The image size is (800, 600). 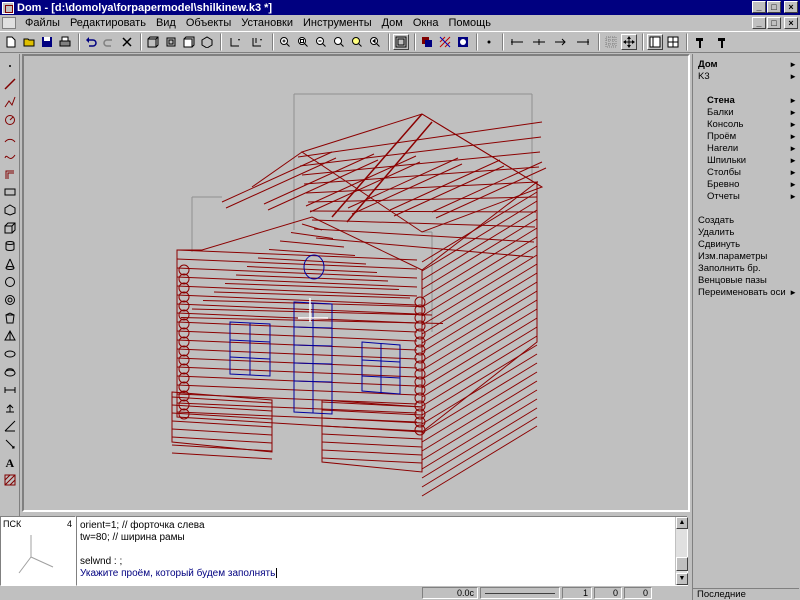 What do you see at coordinates (10, 300) in the screenshot?
I see `torus-tool-icon` at bounding box center [10, 300].